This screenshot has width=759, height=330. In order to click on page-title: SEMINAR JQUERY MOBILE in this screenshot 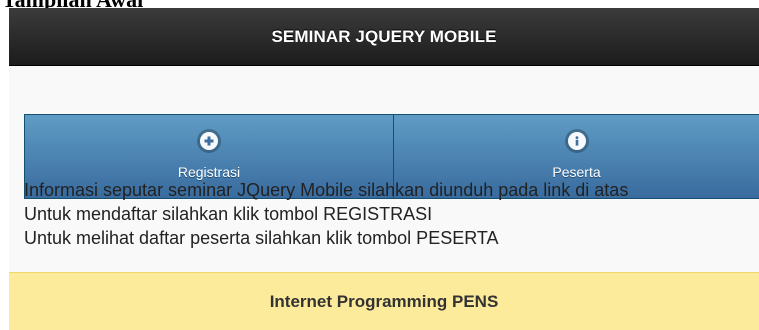, I will do `click(384, 36)`.